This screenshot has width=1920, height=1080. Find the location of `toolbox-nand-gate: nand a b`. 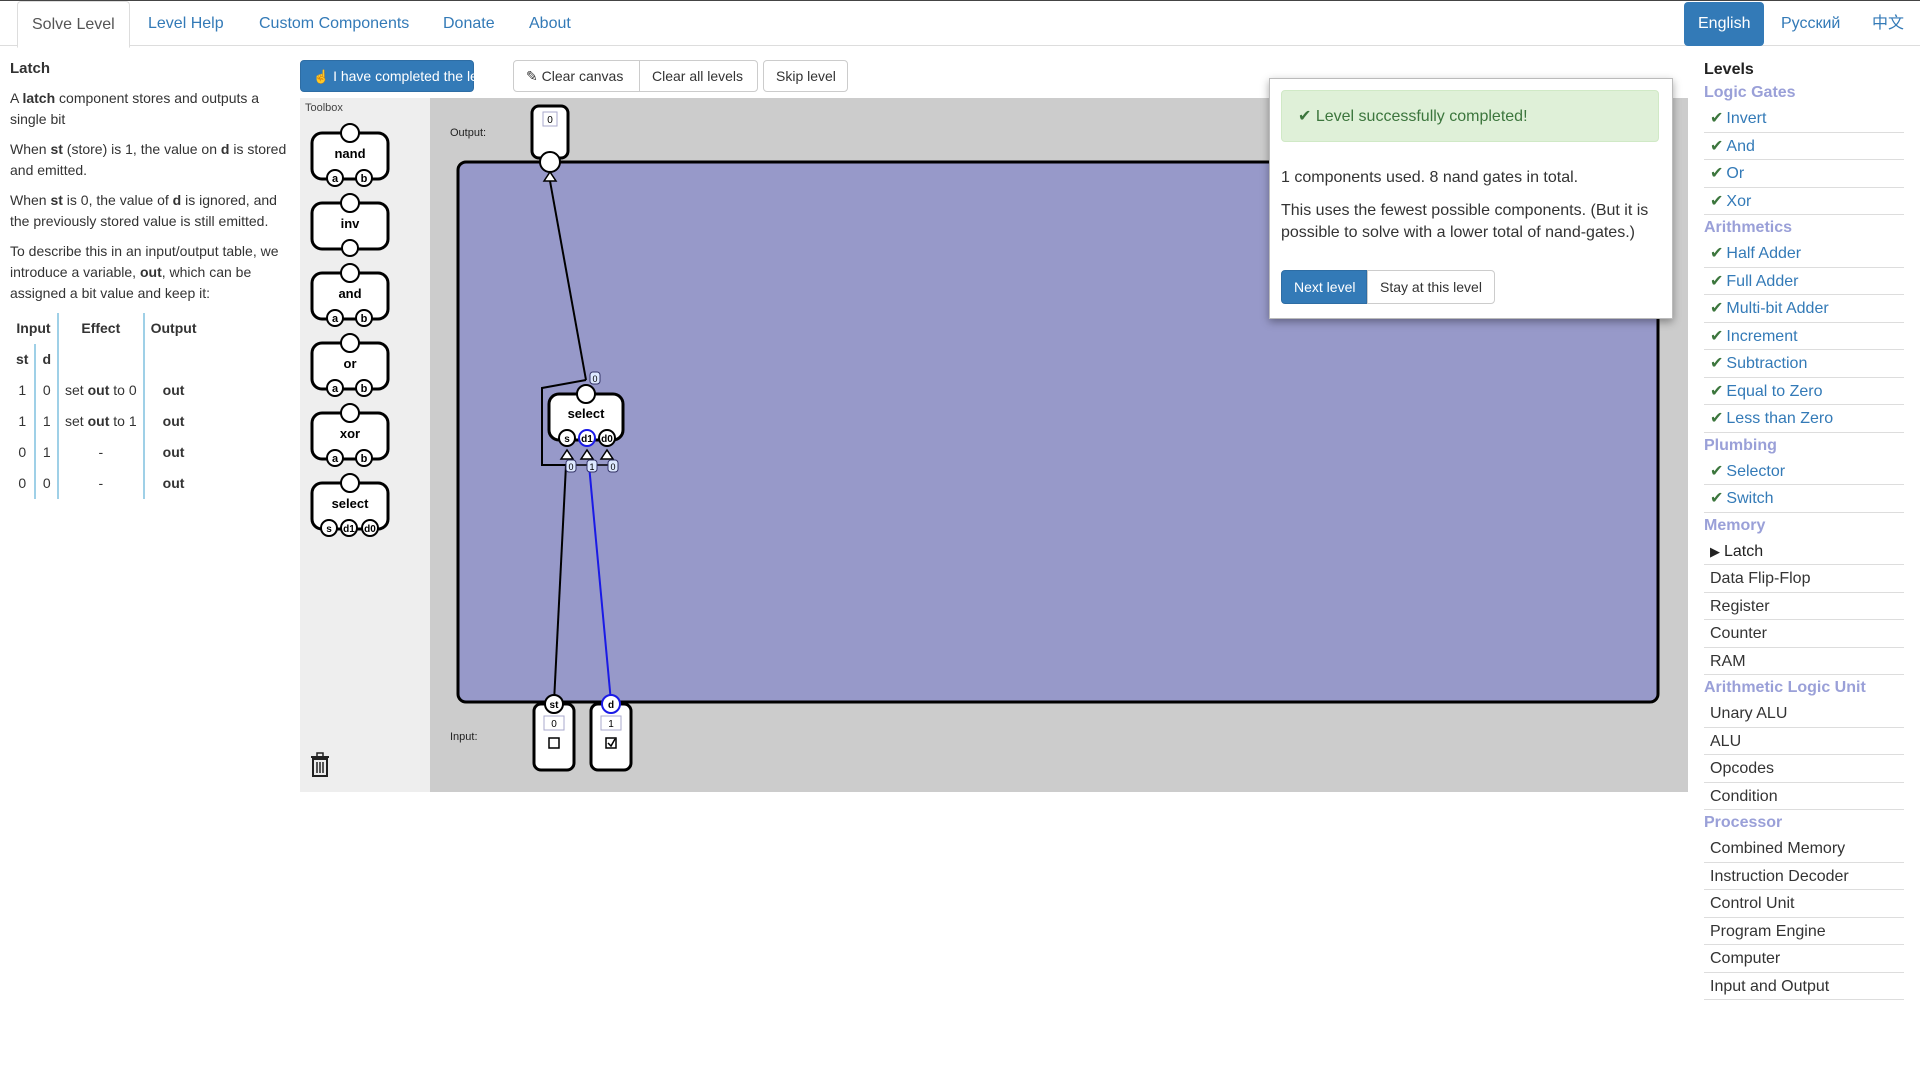

toolbox-nand-gate: nand a b is located at coordinates (350, 155).